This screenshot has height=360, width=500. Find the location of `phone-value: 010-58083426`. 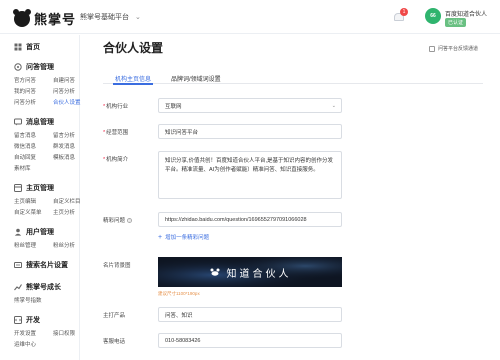

phone-value: 010-58083426 is located at coordinates (183, 340).